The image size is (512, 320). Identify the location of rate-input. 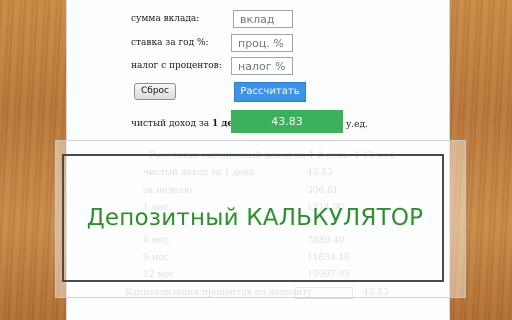
(262, 43).